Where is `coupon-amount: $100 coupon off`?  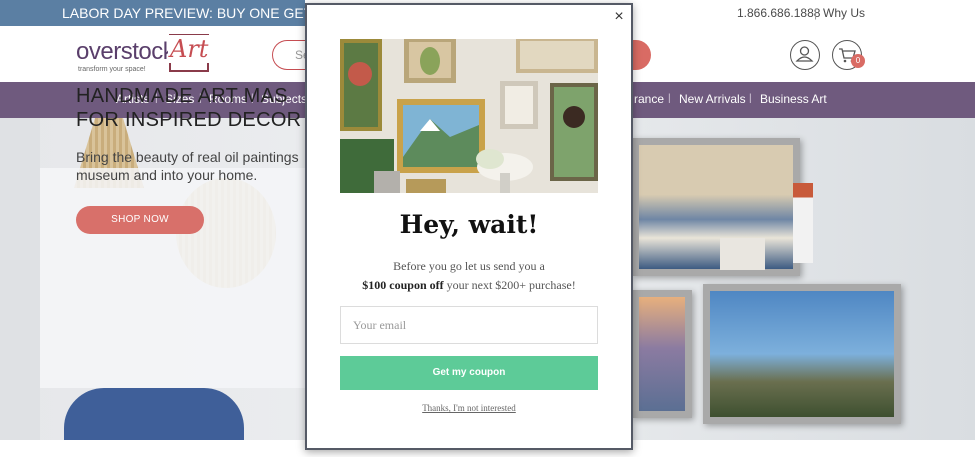
coupon-amount: $100 coupon off is located at coordinates (403, 285).